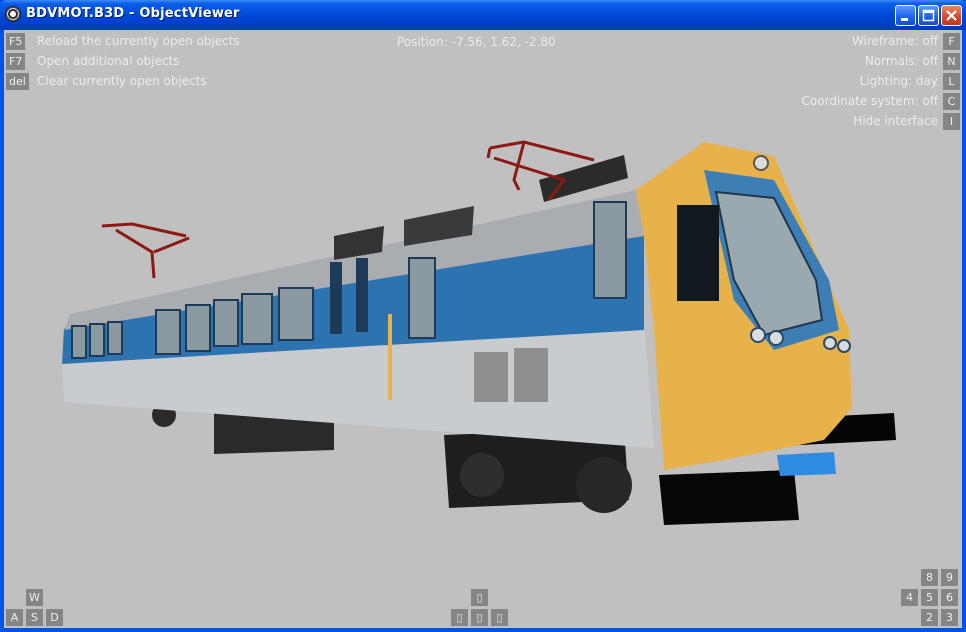 This screenshot has width=966, height=632. I want to click on cab-side-window, so click(698, 253).